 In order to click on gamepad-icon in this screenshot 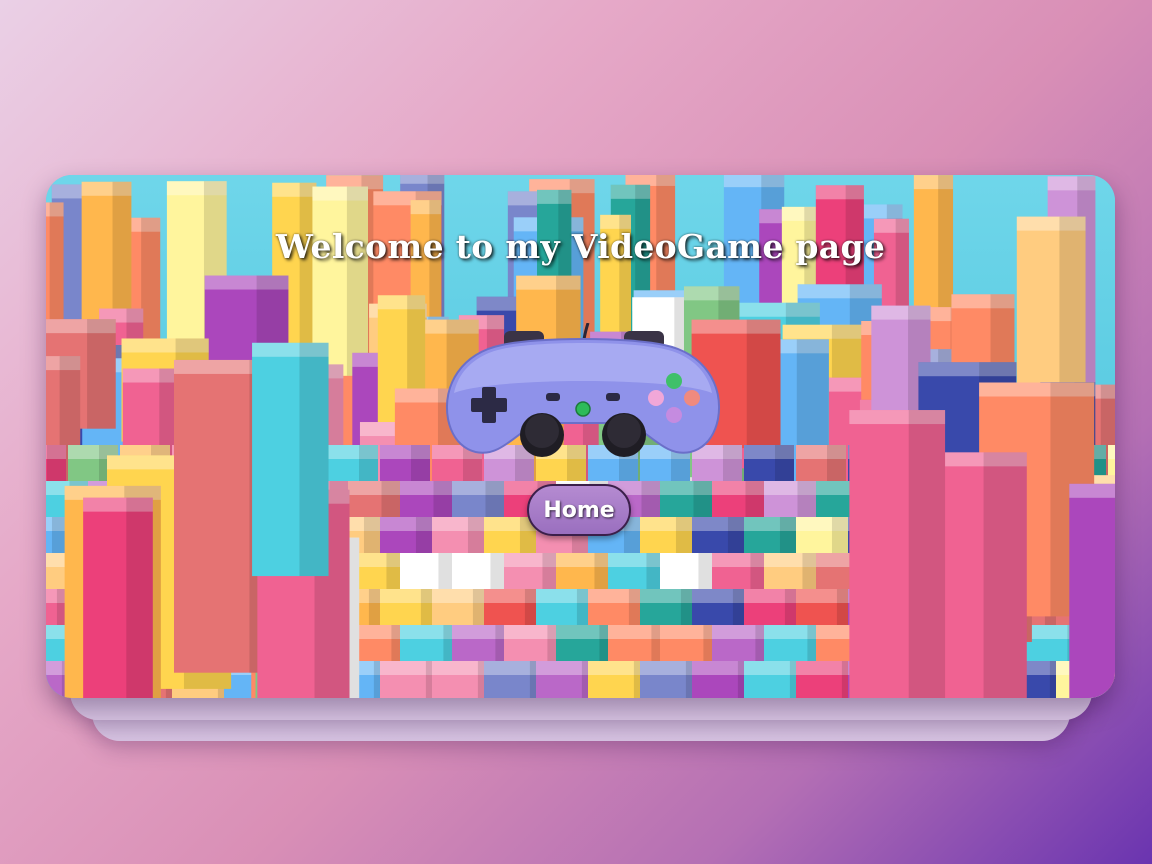, I will do `click(583, 390)`.